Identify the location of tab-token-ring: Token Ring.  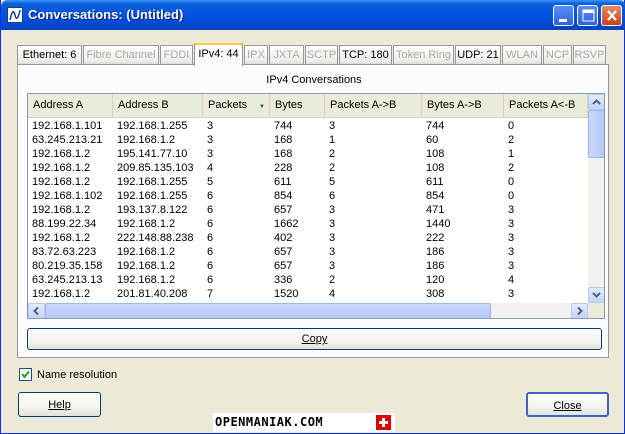
(423, 55).